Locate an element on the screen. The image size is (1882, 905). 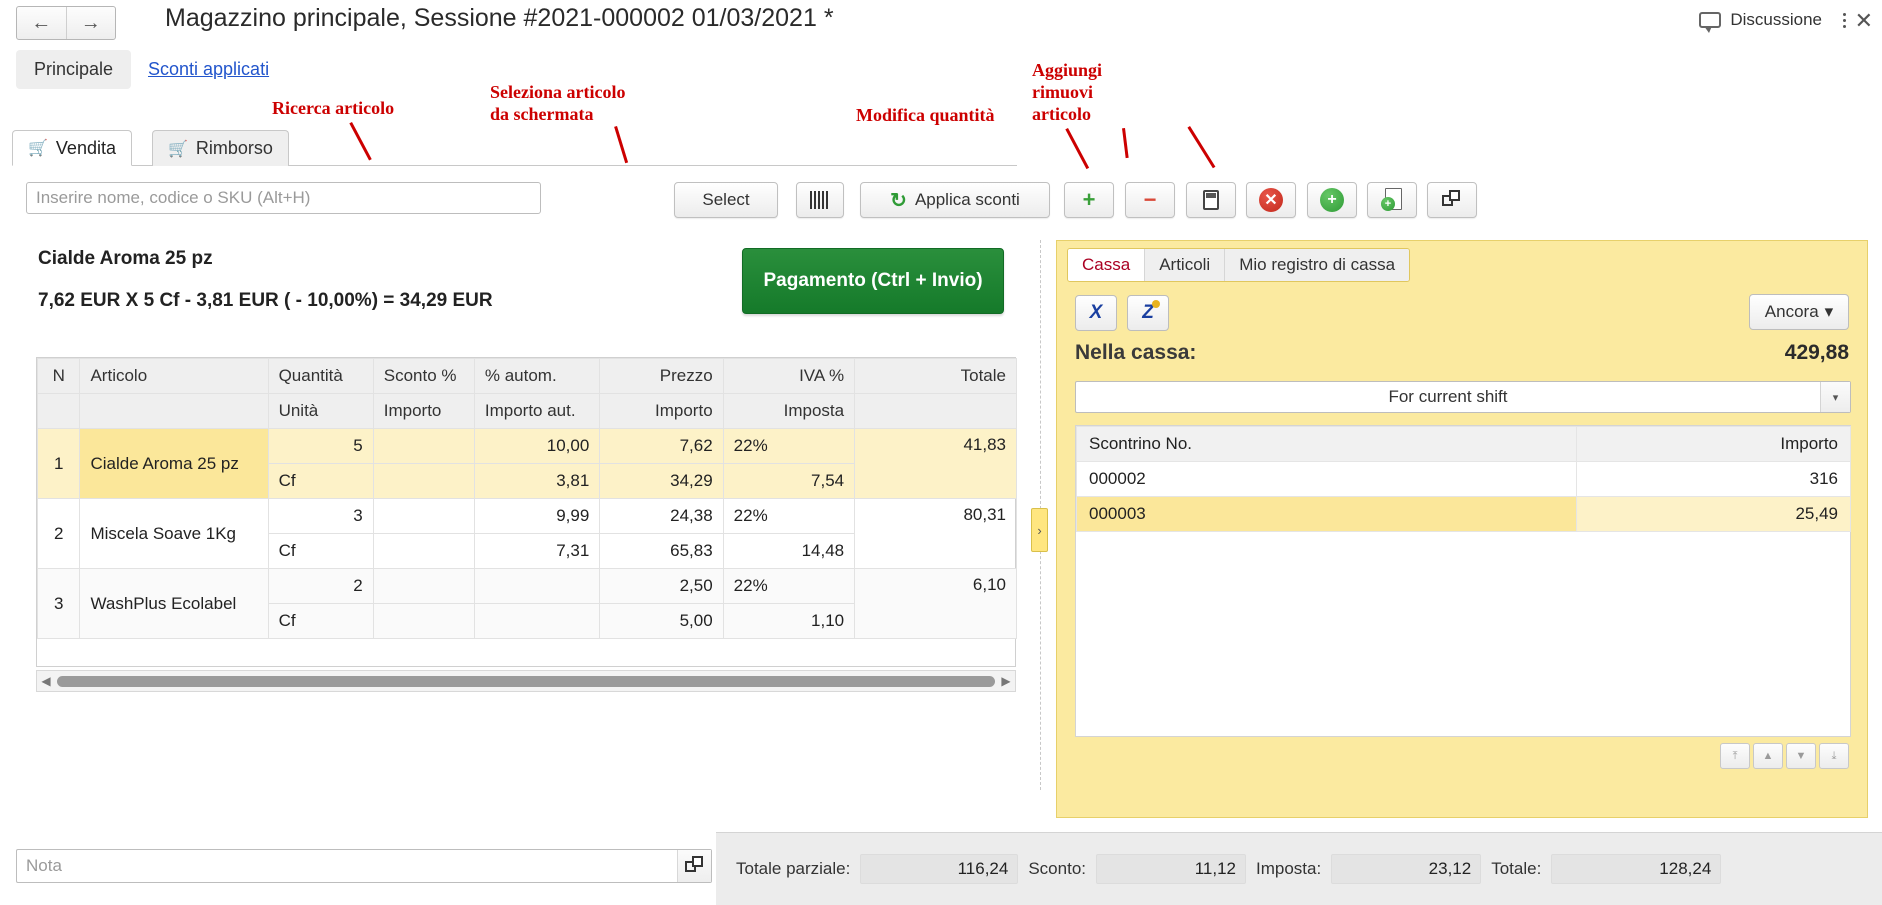
scrollbar-thumb is located at coordinates (526, 681).